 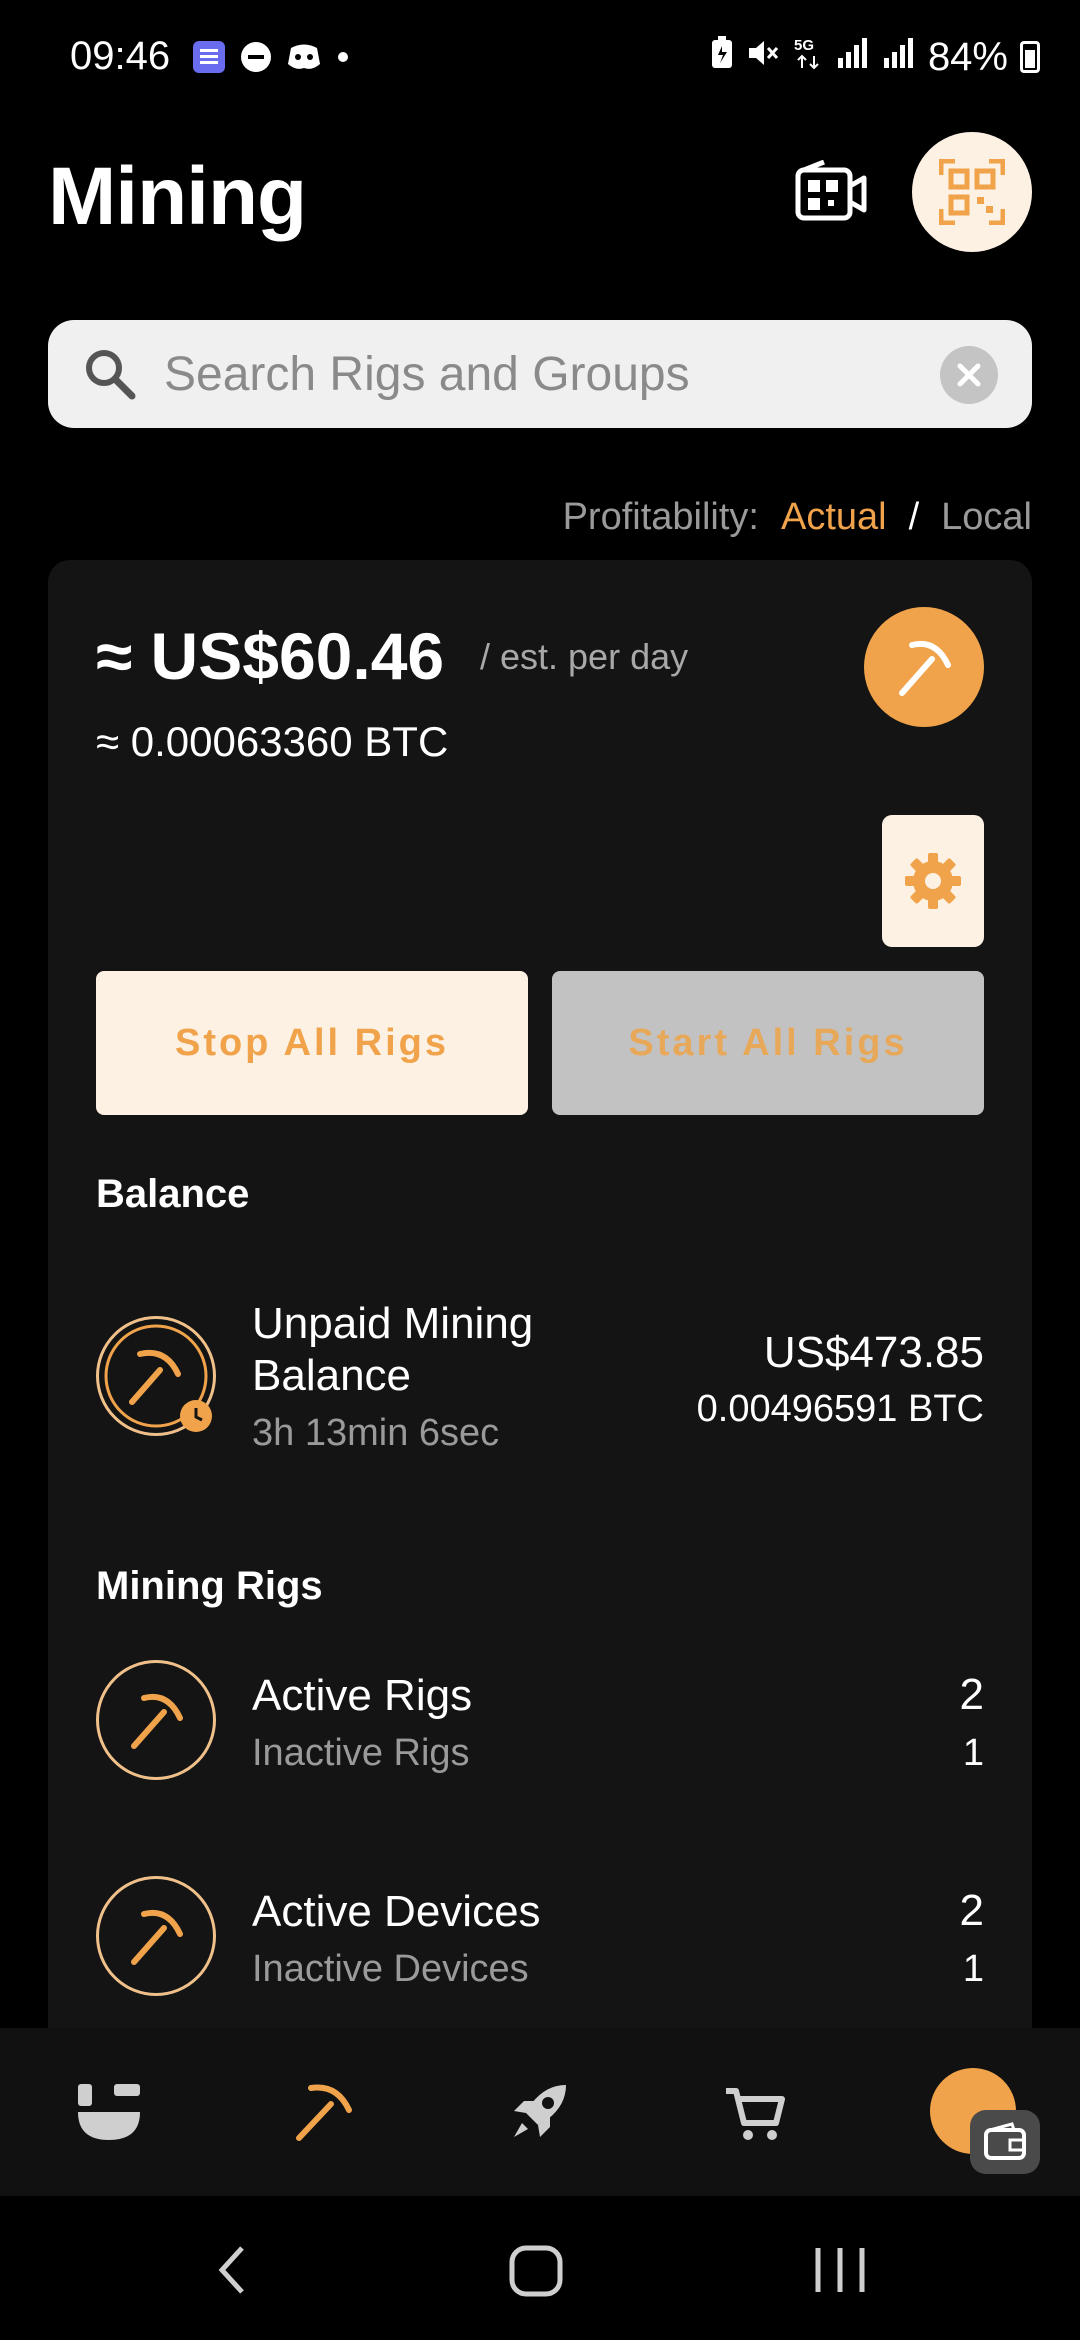 I want to click on battery-saver-icon, so click(x=722, y=57).